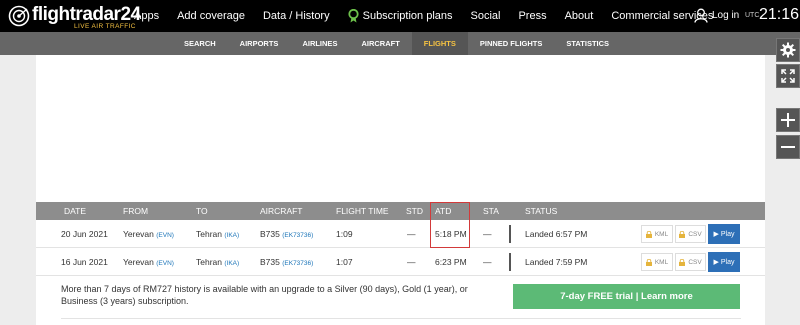 This screenshot has width=800, height=325. What do you see at coordinates (451, 262) in the screenshot?
I see `cell-atd: 6:23 PM` at bounding box center [451, 262].